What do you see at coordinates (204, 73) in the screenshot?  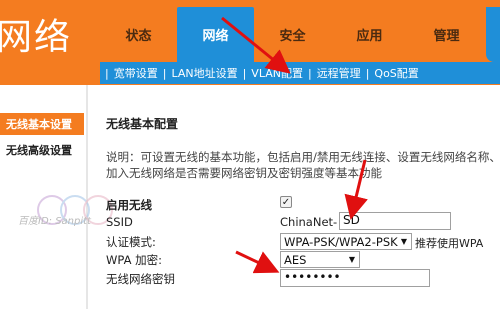 I see `subnav-lan-address: LAN地址设置` at bounding box center [204, 73].